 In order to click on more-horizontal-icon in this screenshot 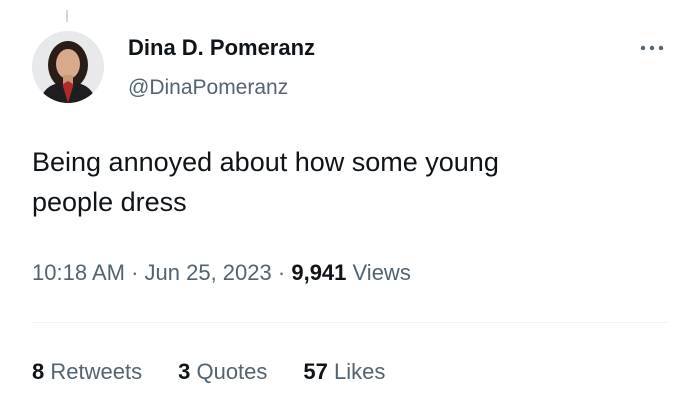, I will do `click(652, 48)`.